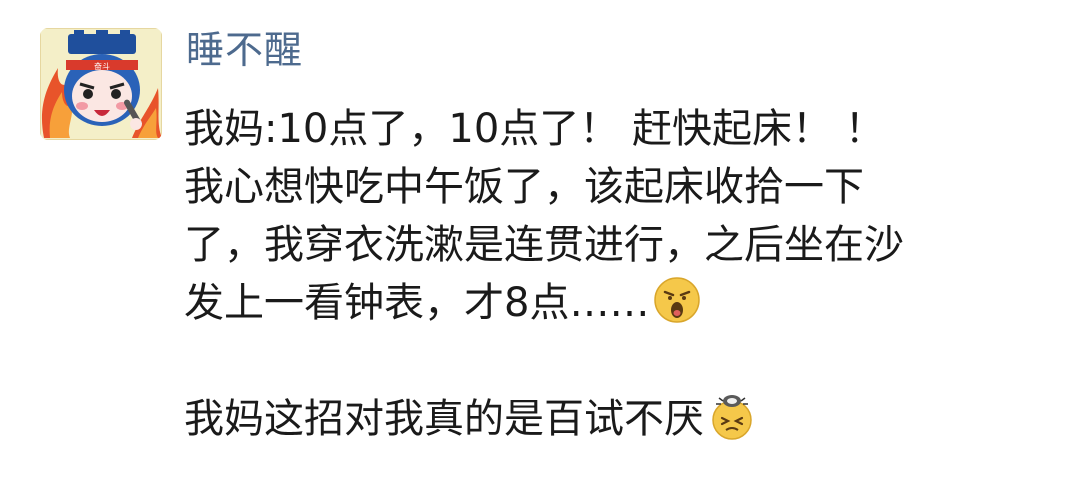 The width and height of the screenshot is (1080, 477). What do you see at coordinates (732, 416) in the screenshot?
I see `dizzy-face-emoji-icon` at bounding box center [732, 416].